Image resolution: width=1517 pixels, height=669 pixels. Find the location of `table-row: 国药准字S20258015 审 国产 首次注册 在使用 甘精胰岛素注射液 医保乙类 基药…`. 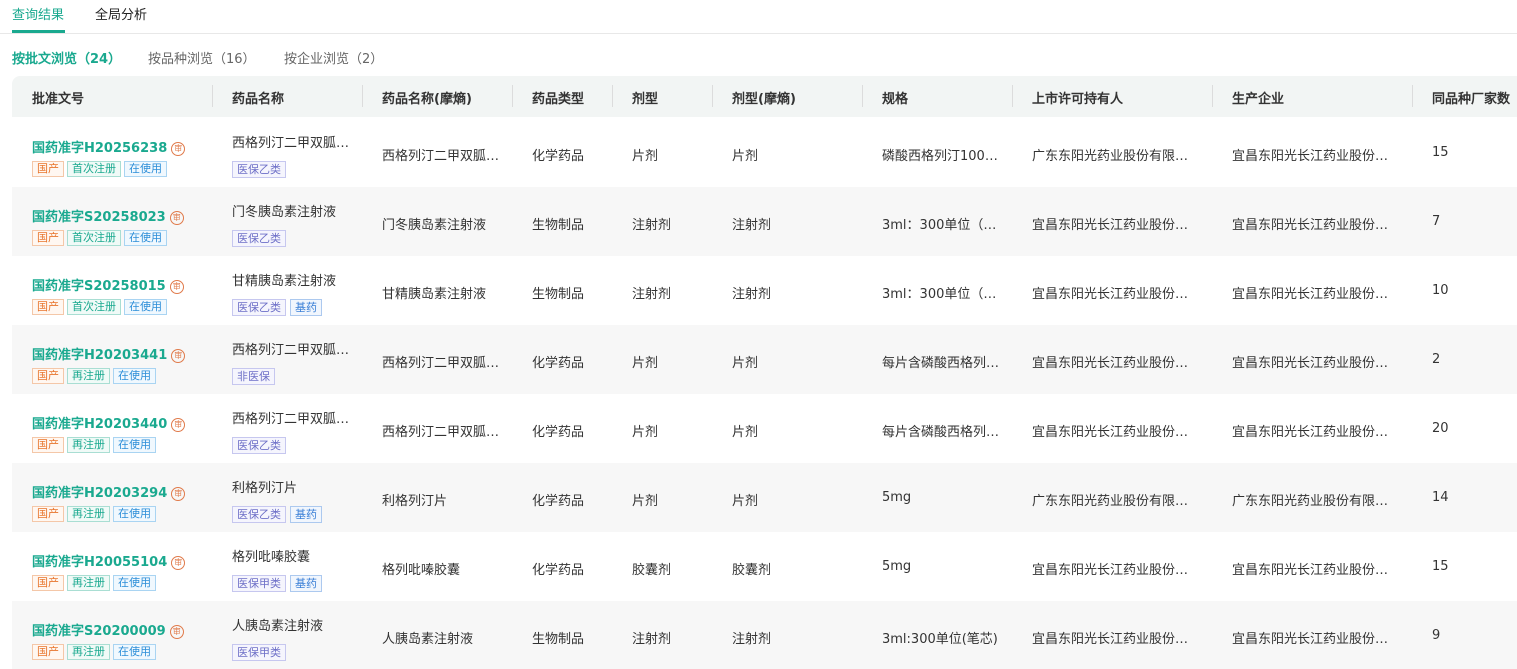

table-row: 国药准字S20258015 审 国产 首次注册 在使用 甘精胰岛素注射液 医保乙类 基药… is located at coordinates (764, 290).